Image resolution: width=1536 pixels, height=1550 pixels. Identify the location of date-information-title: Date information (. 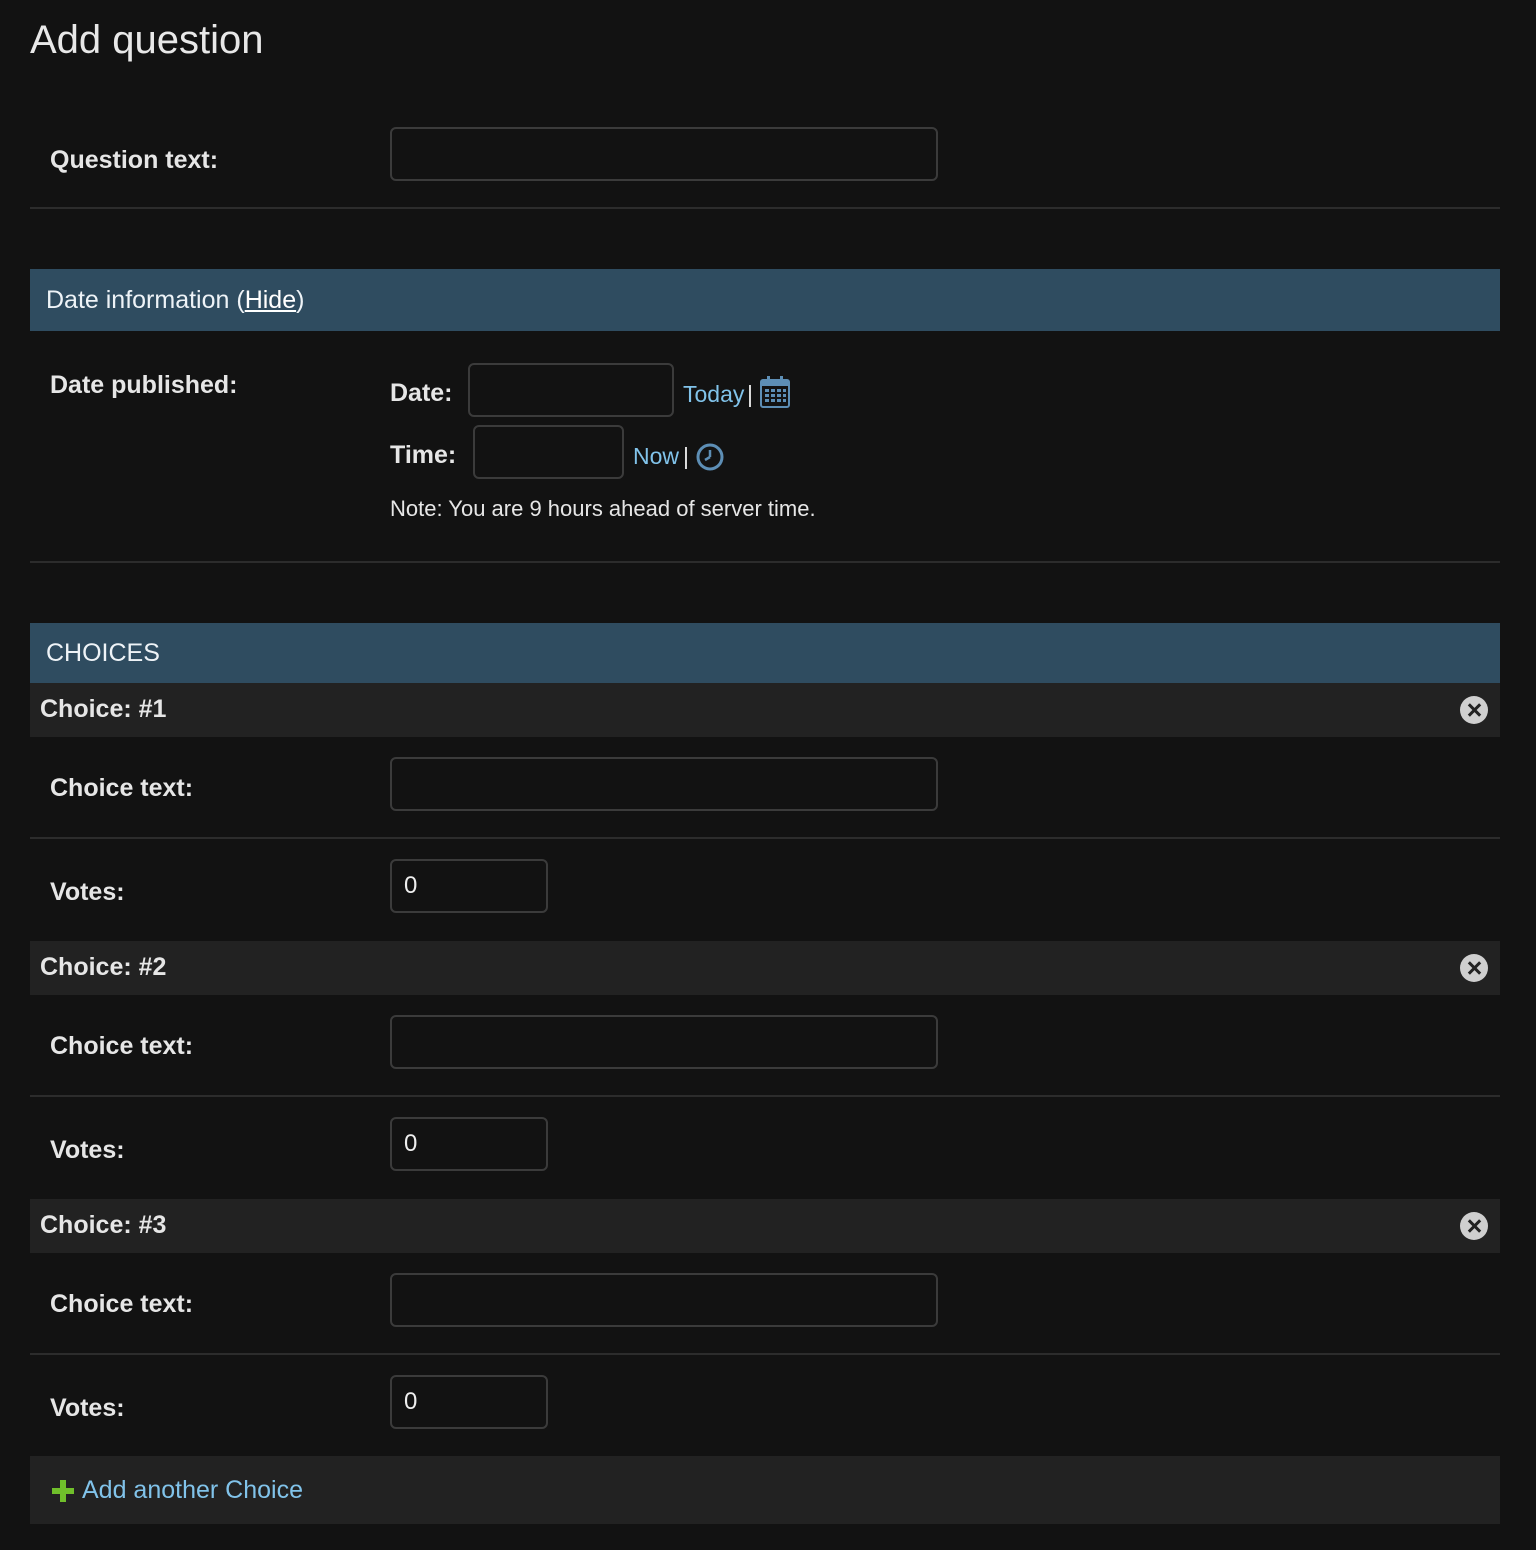
(145, 300).